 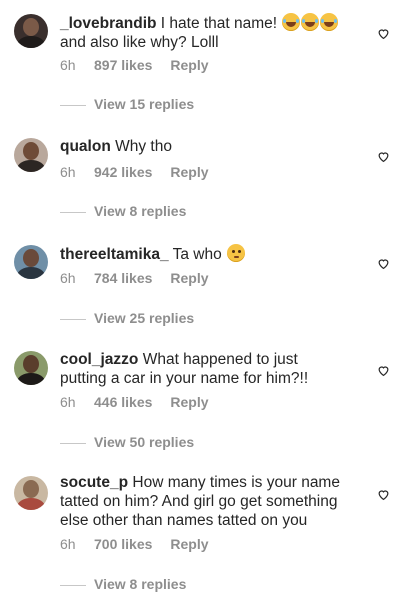 I want to click on comment-meta: 6h 446 likes Reply, so click(x=134, y=402).